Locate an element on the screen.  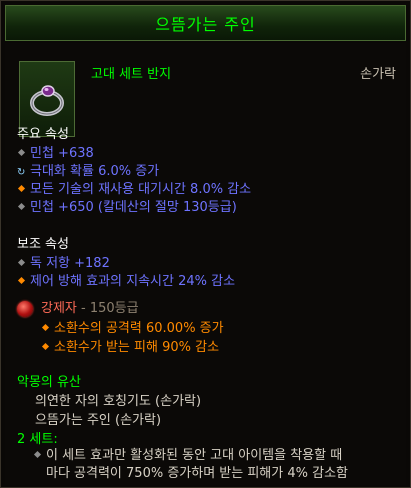
secondary-stat: 제어 방해 효과의 지속시간 24% 감소 is located at coordinates (126, 282).